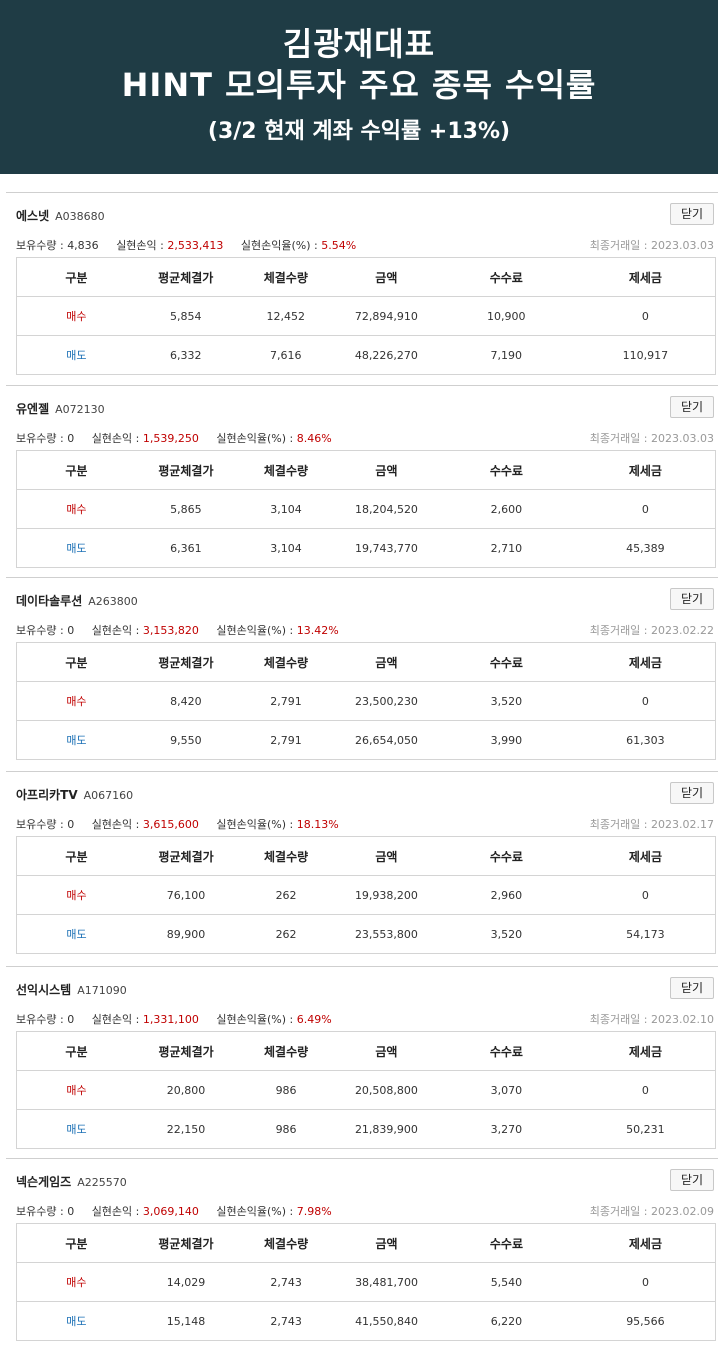 This screenshot has width=718, height=1364. What do you see at coordinates (186, 1129) in the screenshot?
I see `table-cell: 22,150` at bounding box center [186, 1129].